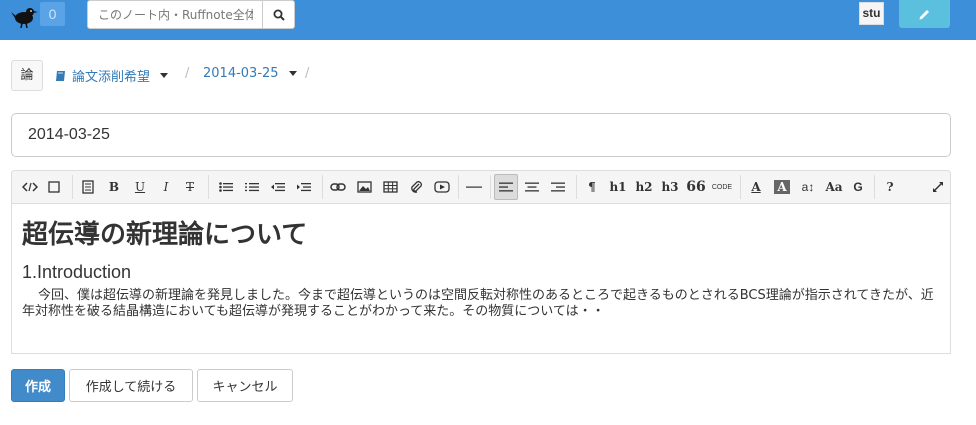 The height and width of the screenshot is (425, 976). I want to click on paperclip-icon, so click(416, 187).